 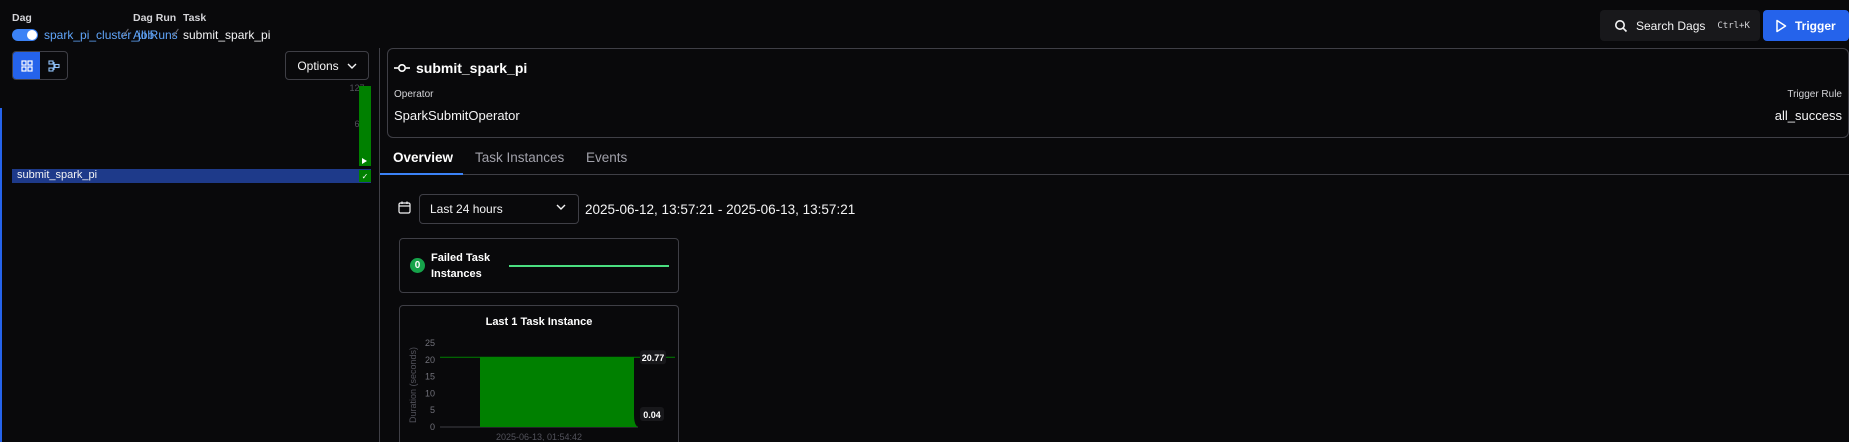 I want to click on tab-overview: Overview, so click(x=423, y=157).